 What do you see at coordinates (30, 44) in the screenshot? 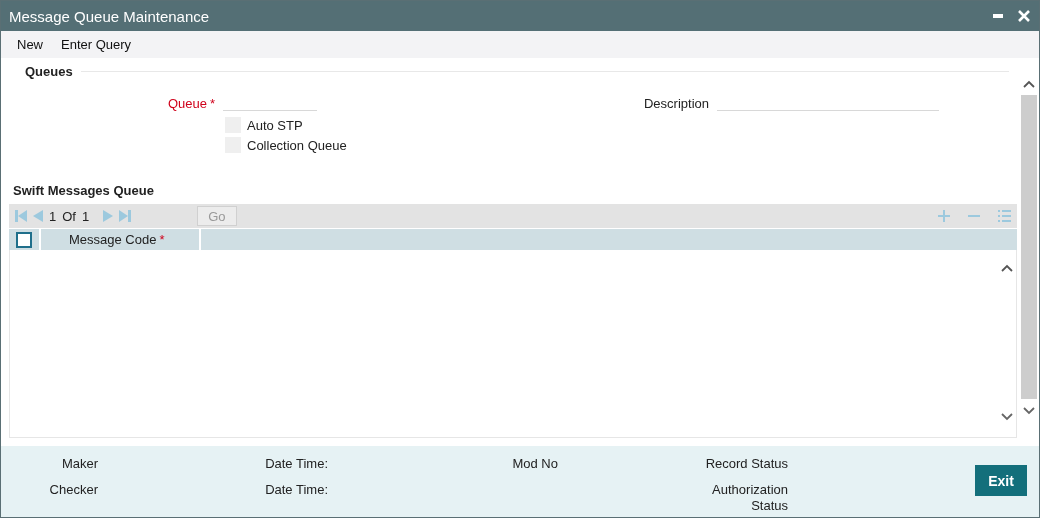
I see `menu-item: New` at bounding box center [30, 44].